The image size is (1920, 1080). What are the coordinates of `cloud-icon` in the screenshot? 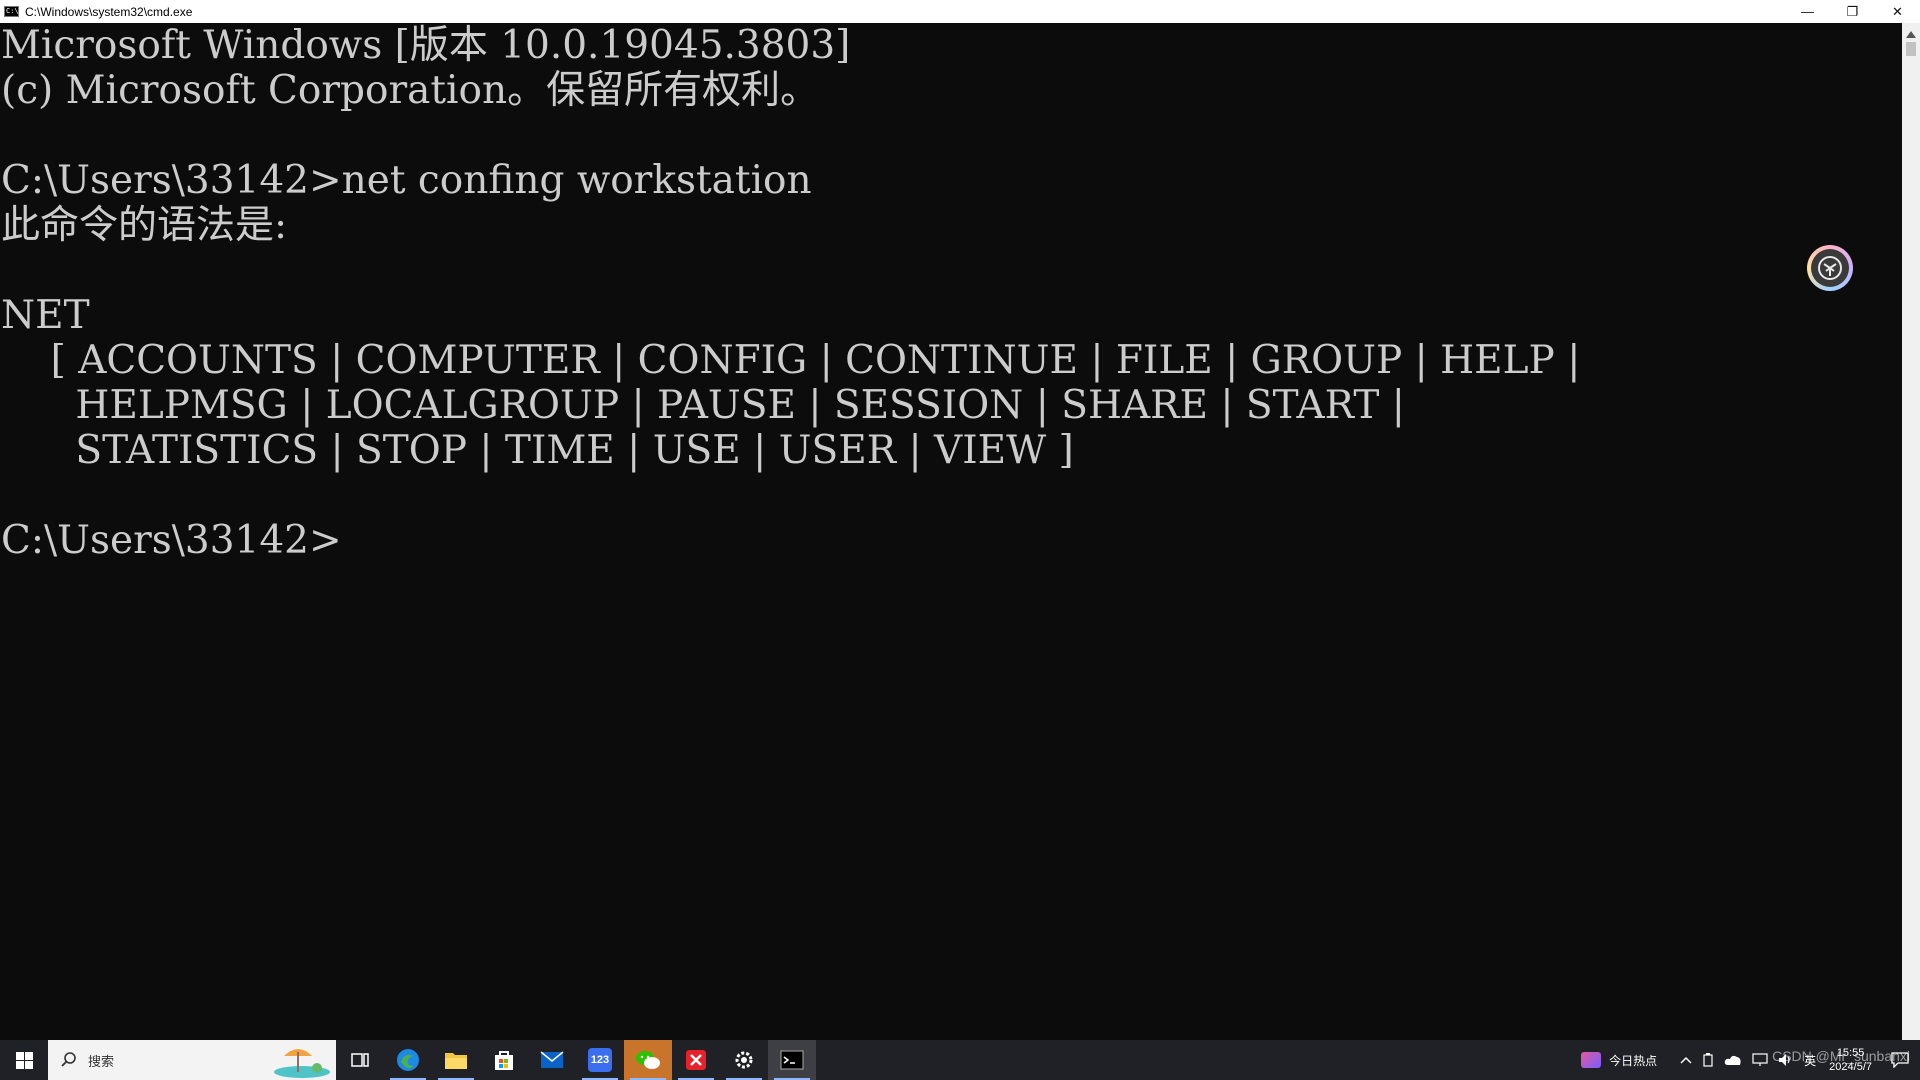 It's located at (1732, 1060).